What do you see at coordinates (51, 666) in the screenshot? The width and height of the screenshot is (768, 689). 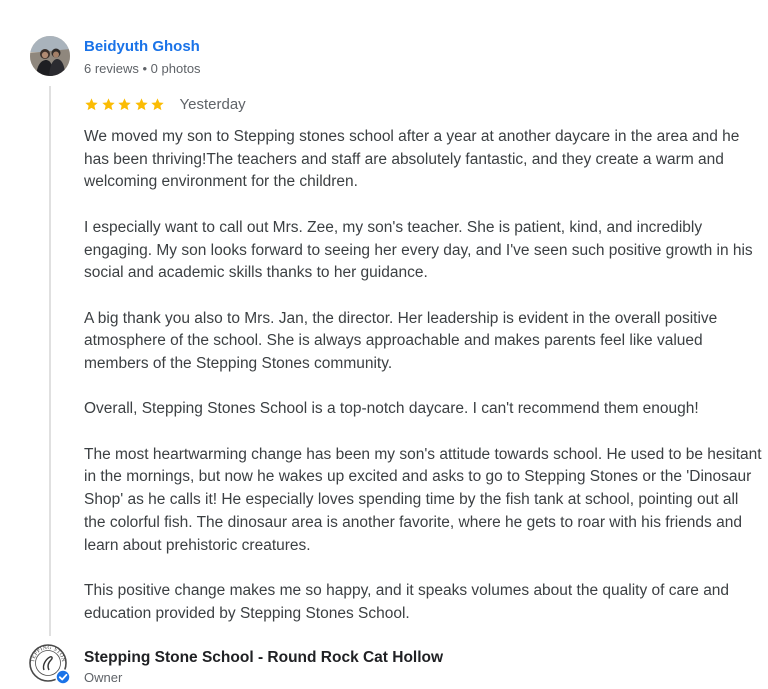 I see `owner-logo: STEPPING STONE` at bounding box center [51, 666].